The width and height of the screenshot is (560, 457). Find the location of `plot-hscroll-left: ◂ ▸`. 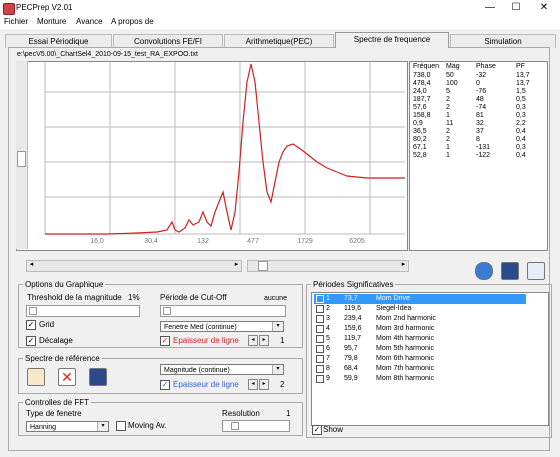

plot-hscroll-left: ◂ ▸ is located at coordinates (134, 266).